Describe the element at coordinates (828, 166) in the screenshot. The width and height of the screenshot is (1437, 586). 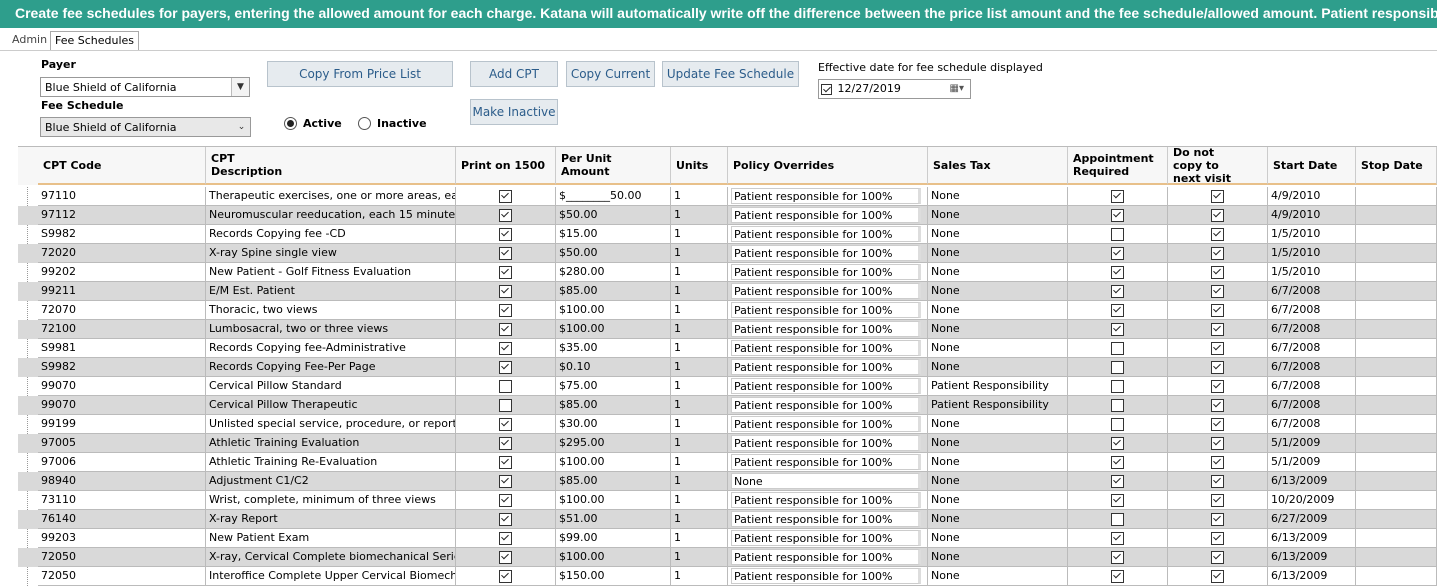
I see `column-header-policy-overrides: Policy Overrides` at that location.